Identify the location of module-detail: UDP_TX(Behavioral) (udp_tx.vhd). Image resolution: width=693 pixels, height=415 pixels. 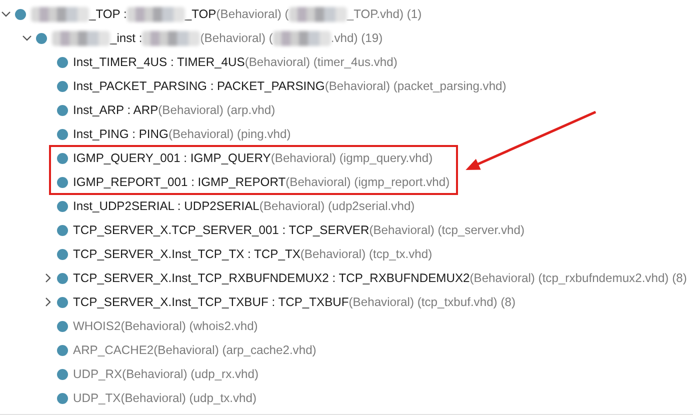
(164, 398).